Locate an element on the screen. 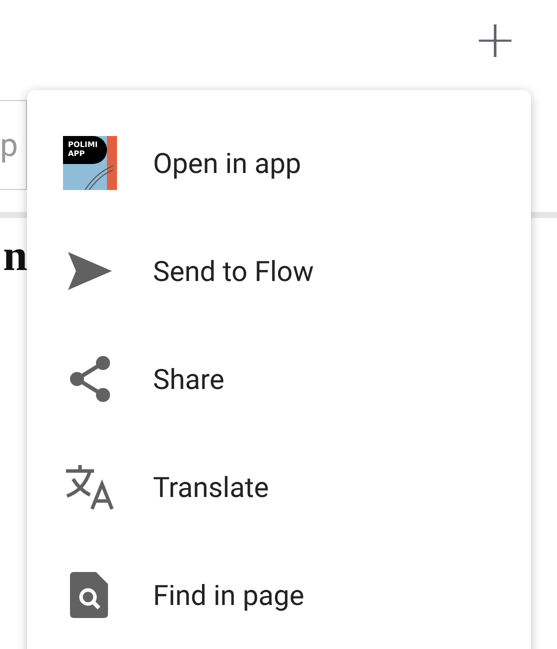 This screenshot has width=557, height=649. page-heading: n is located at coordinates (15, 256).